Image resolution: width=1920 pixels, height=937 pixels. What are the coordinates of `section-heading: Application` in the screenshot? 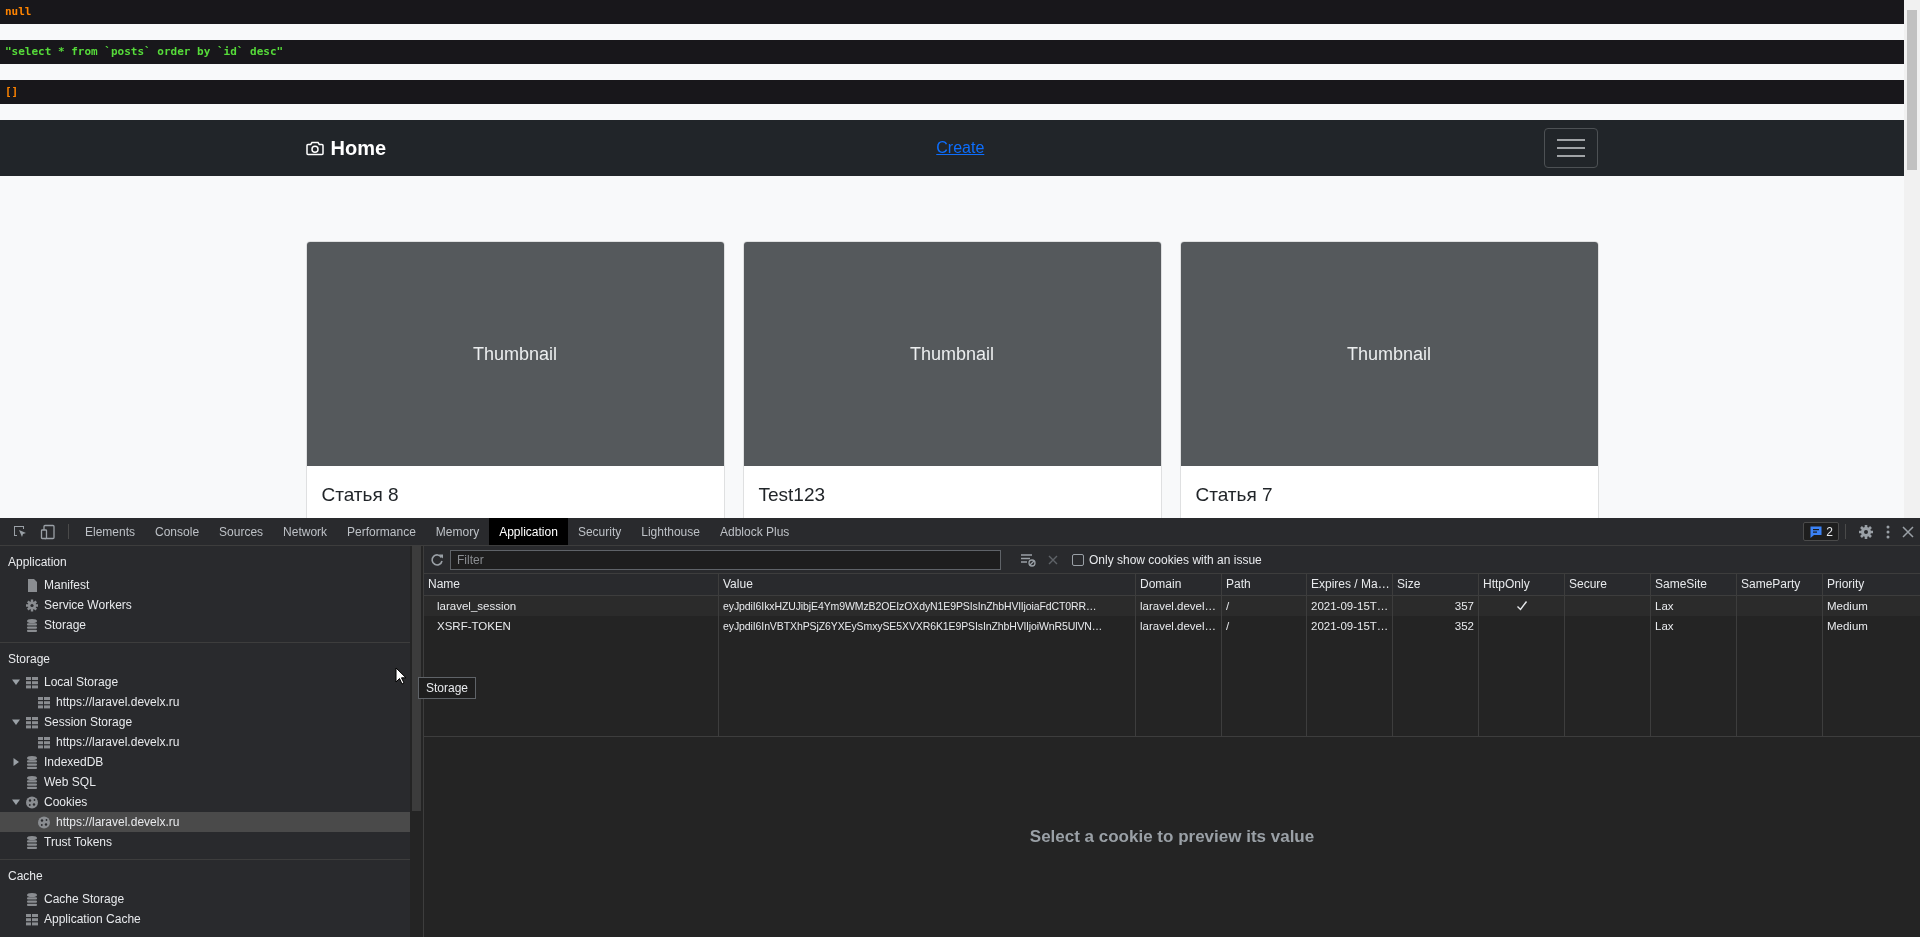 It's located at (37, 562).